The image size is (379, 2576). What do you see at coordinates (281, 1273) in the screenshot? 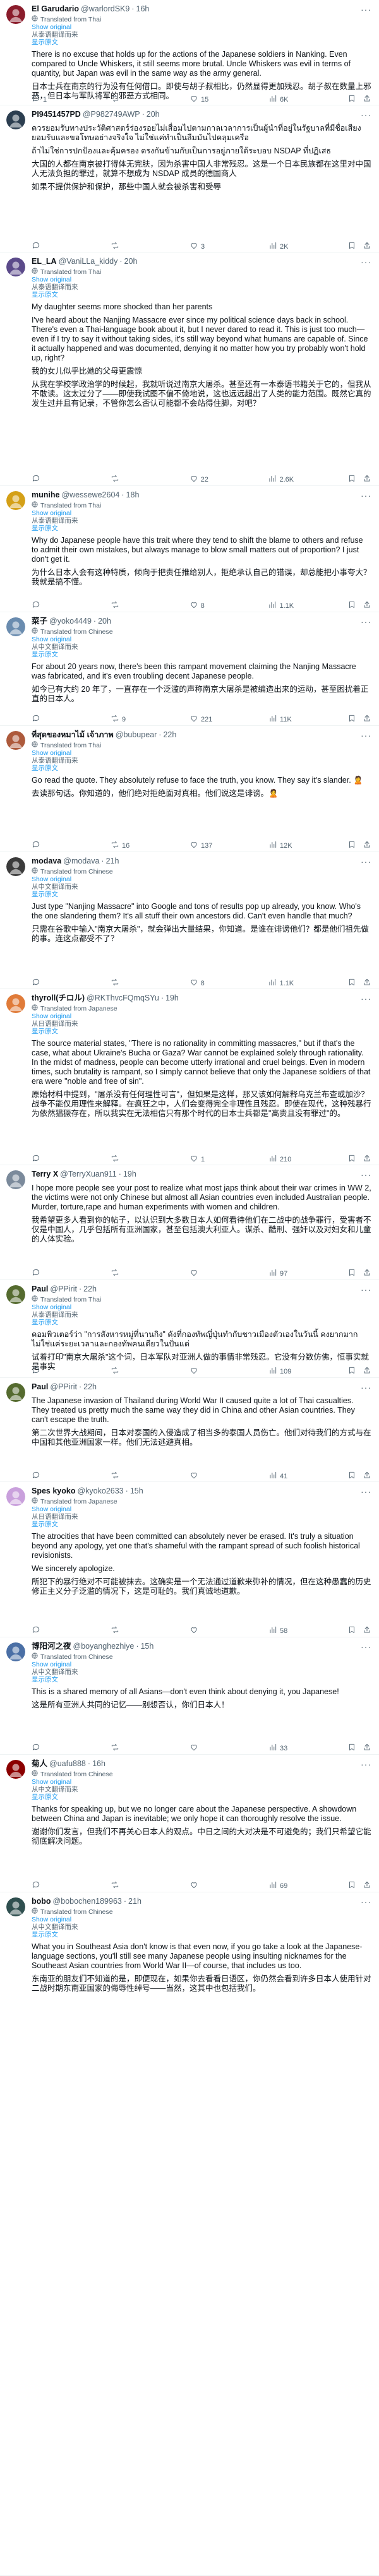
I see `views-button: 97` at bounding box center [281, 1273].